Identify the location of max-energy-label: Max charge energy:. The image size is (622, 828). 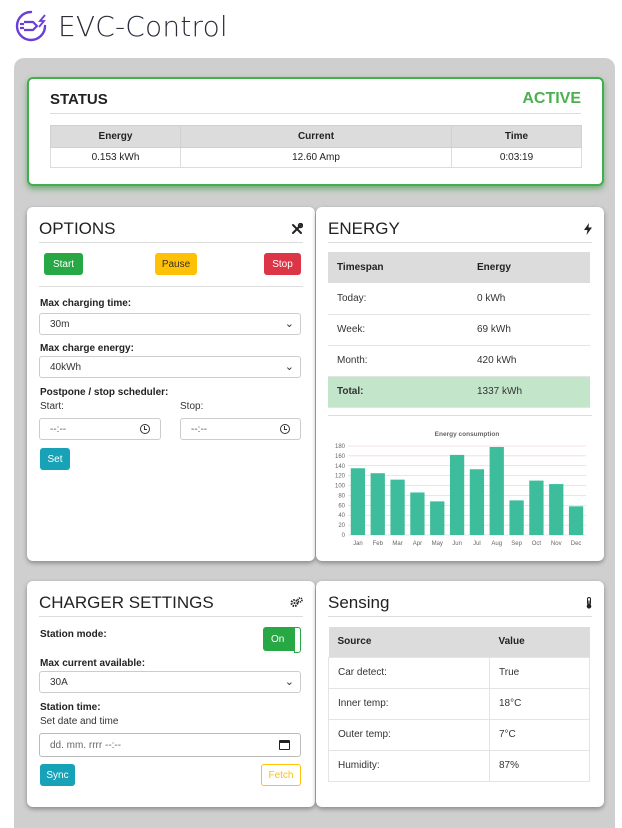
(87, 348).